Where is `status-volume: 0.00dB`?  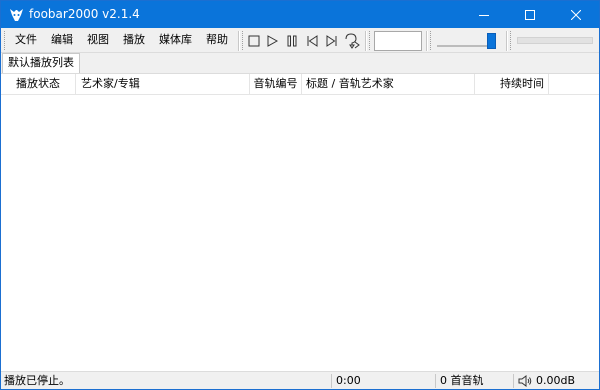
status-volume: 0.00dB is located at coordinates (556, 380).